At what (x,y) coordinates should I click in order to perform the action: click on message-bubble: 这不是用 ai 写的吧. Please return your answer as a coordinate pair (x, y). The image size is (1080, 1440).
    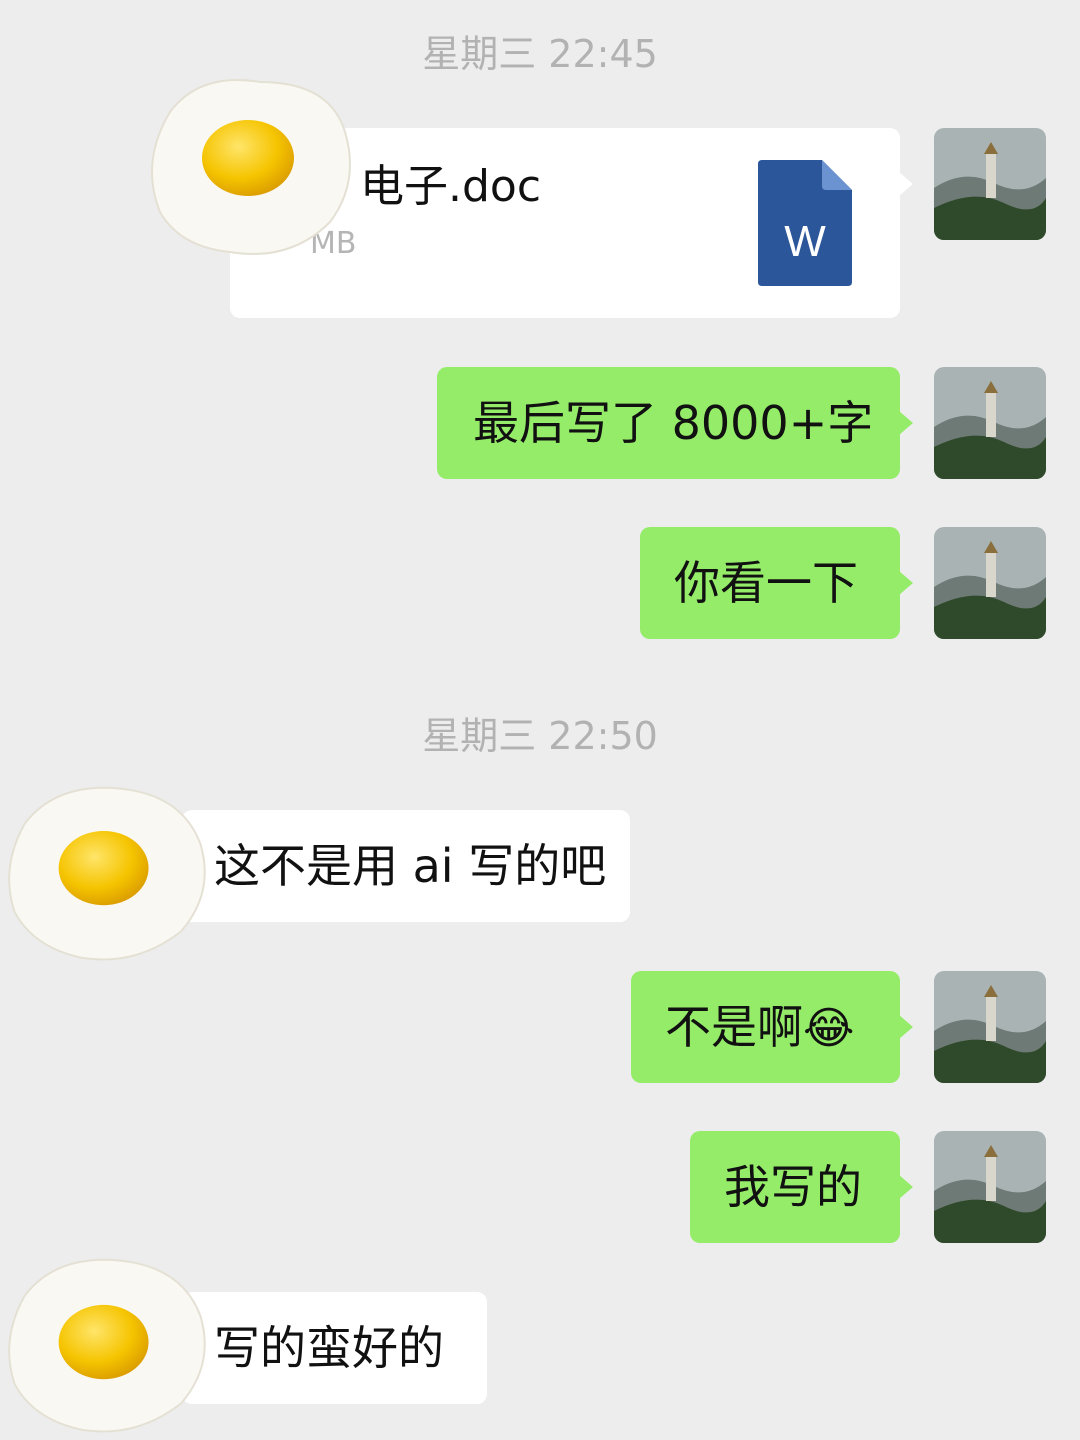
    Looking at the image, I should click on (406, 866).